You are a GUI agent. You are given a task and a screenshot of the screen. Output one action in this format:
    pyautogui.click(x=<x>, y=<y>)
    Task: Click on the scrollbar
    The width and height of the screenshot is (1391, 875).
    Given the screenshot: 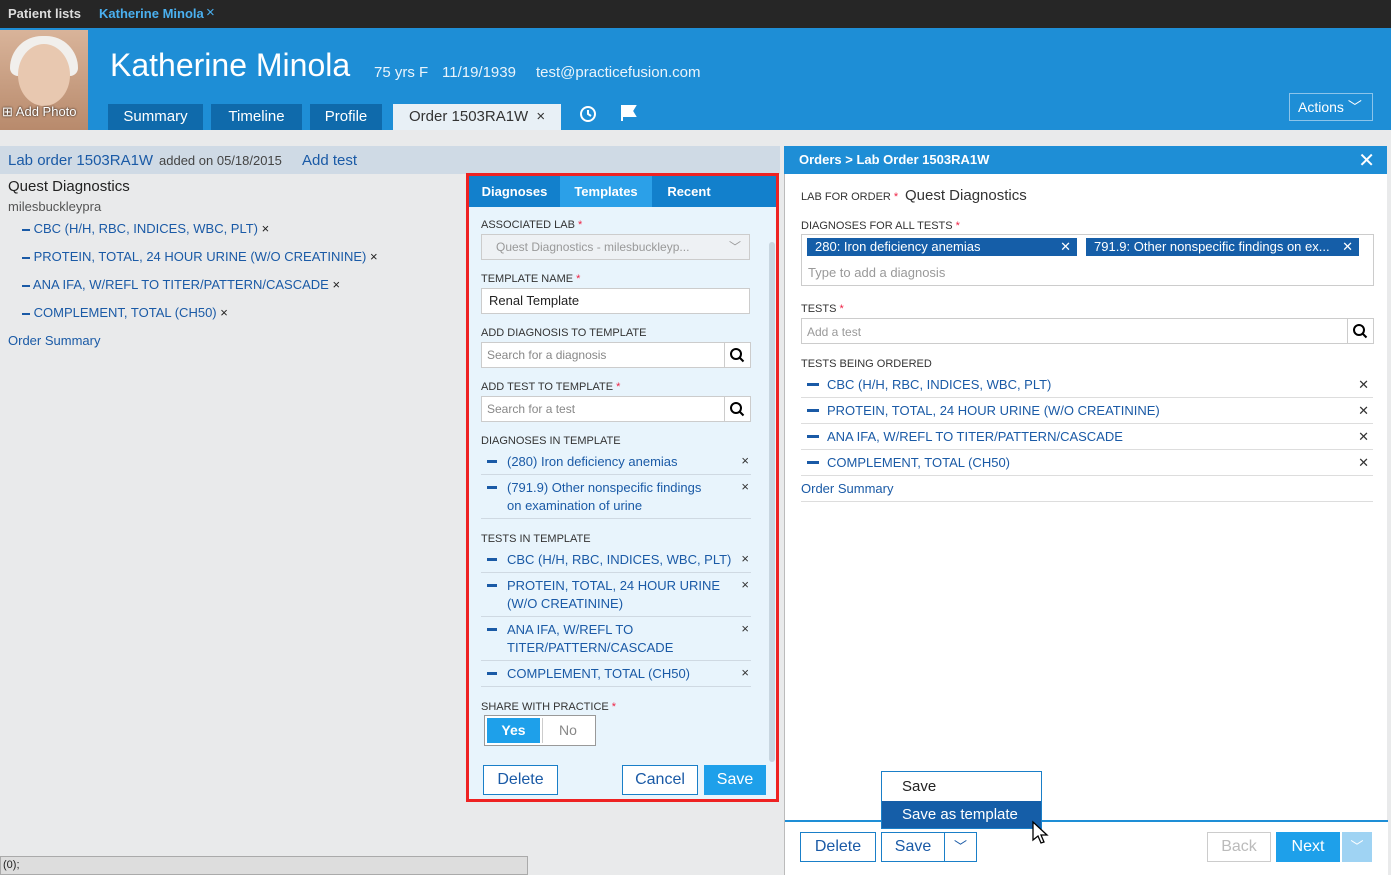 What is the action you would take?
    pyautogui.click(x=772, y=502)
    